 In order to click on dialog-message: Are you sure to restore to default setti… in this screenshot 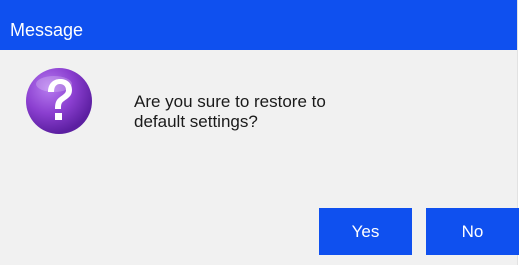, I will do `click(284, 112)`.